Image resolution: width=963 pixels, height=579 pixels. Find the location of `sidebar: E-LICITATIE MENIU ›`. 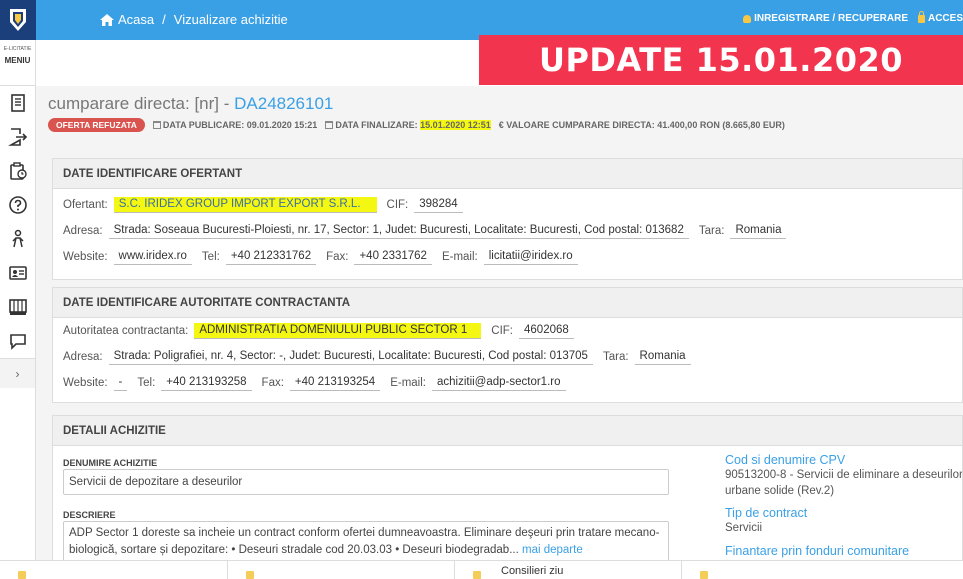

sidebar: E-LICITATIE MENIU › is located at coordinates (18, 309).